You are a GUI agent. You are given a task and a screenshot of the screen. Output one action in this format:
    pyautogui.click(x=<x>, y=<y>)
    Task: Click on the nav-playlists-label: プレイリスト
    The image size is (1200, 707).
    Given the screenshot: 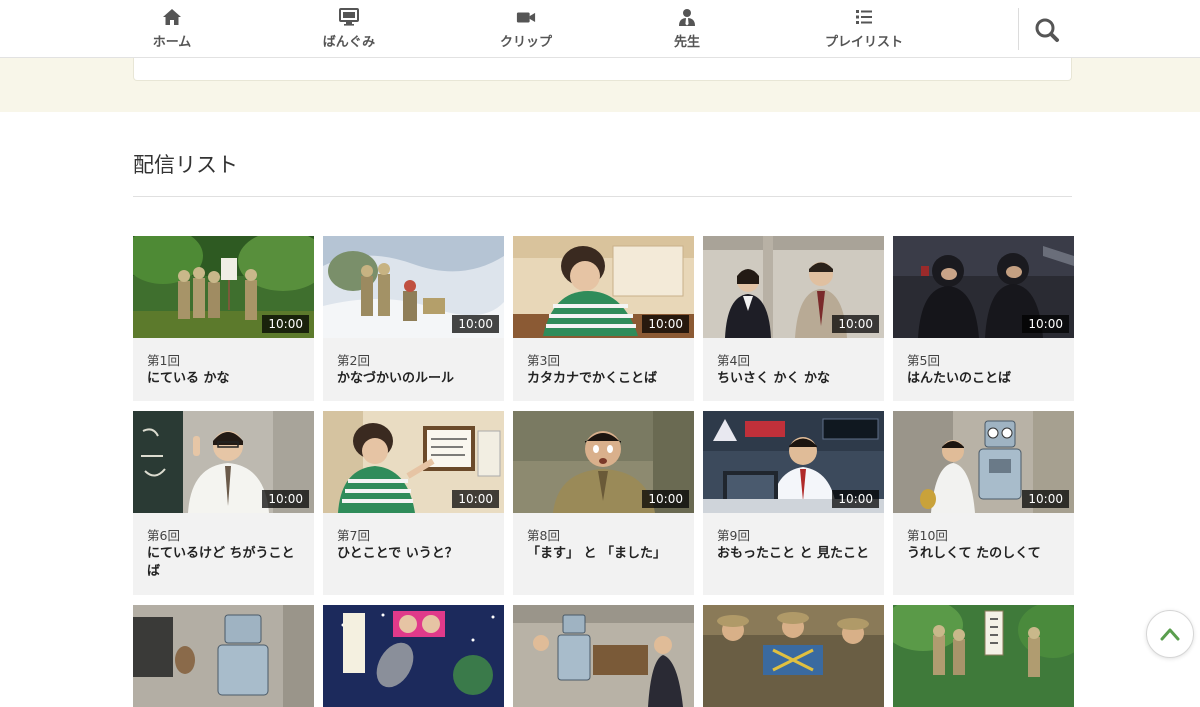 What is the action you would take?
    pyautogui.click(x=863, y=42)
    